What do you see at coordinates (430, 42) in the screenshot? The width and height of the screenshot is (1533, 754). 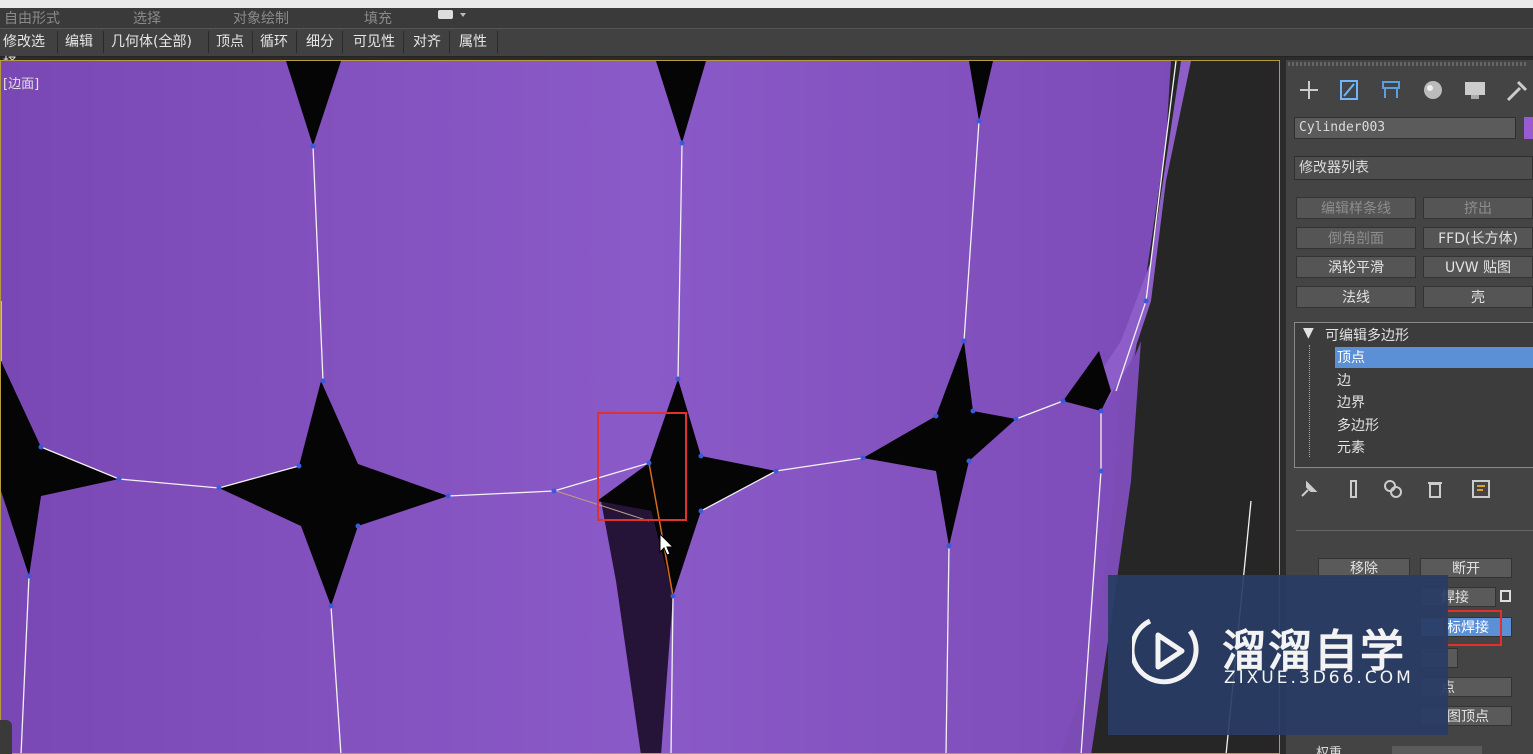 I see `toolbar-align: 对齐` at bounding box center [430, 42].